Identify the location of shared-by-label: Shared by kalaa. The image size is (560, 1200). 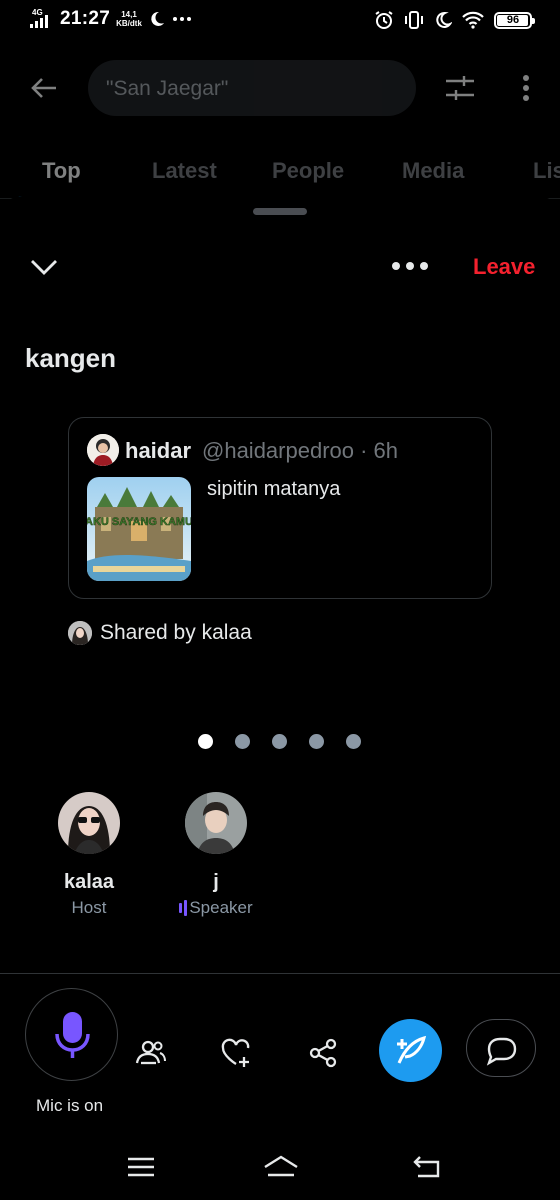
(176, 632).